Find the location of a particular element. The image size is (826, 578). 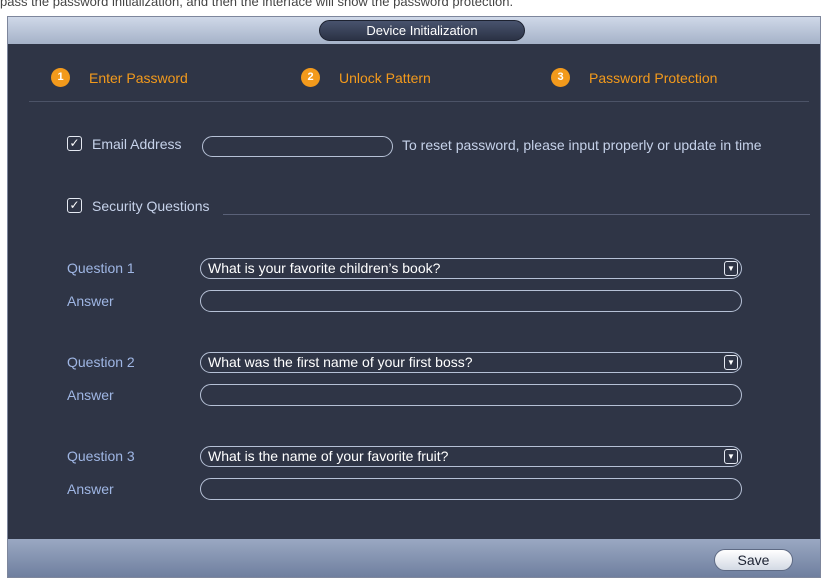

question-2-label: Question 2 is located at coordinates (101, 362).